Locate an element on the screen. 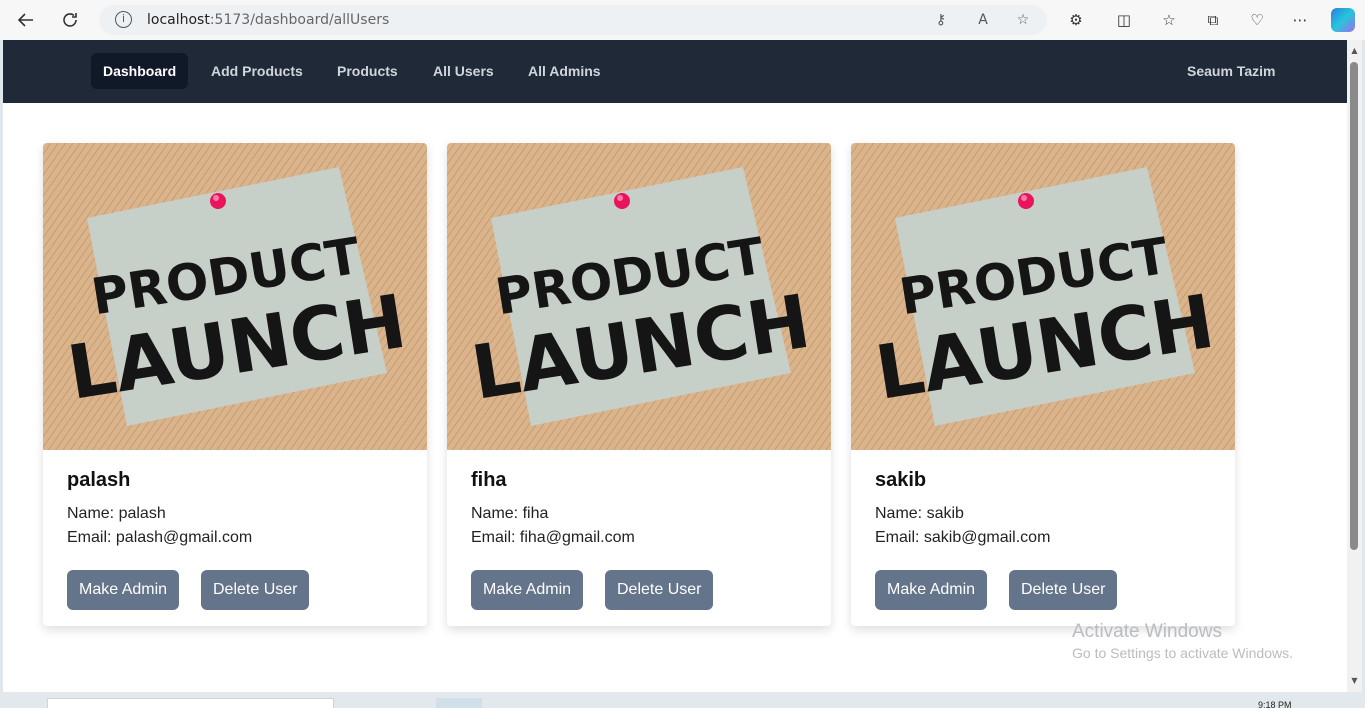 The height and width of the screenshot is (708, 1365). activate-windows-subtitle: Go to Settings to activate Windows. is located at coordinates (1182, 653).